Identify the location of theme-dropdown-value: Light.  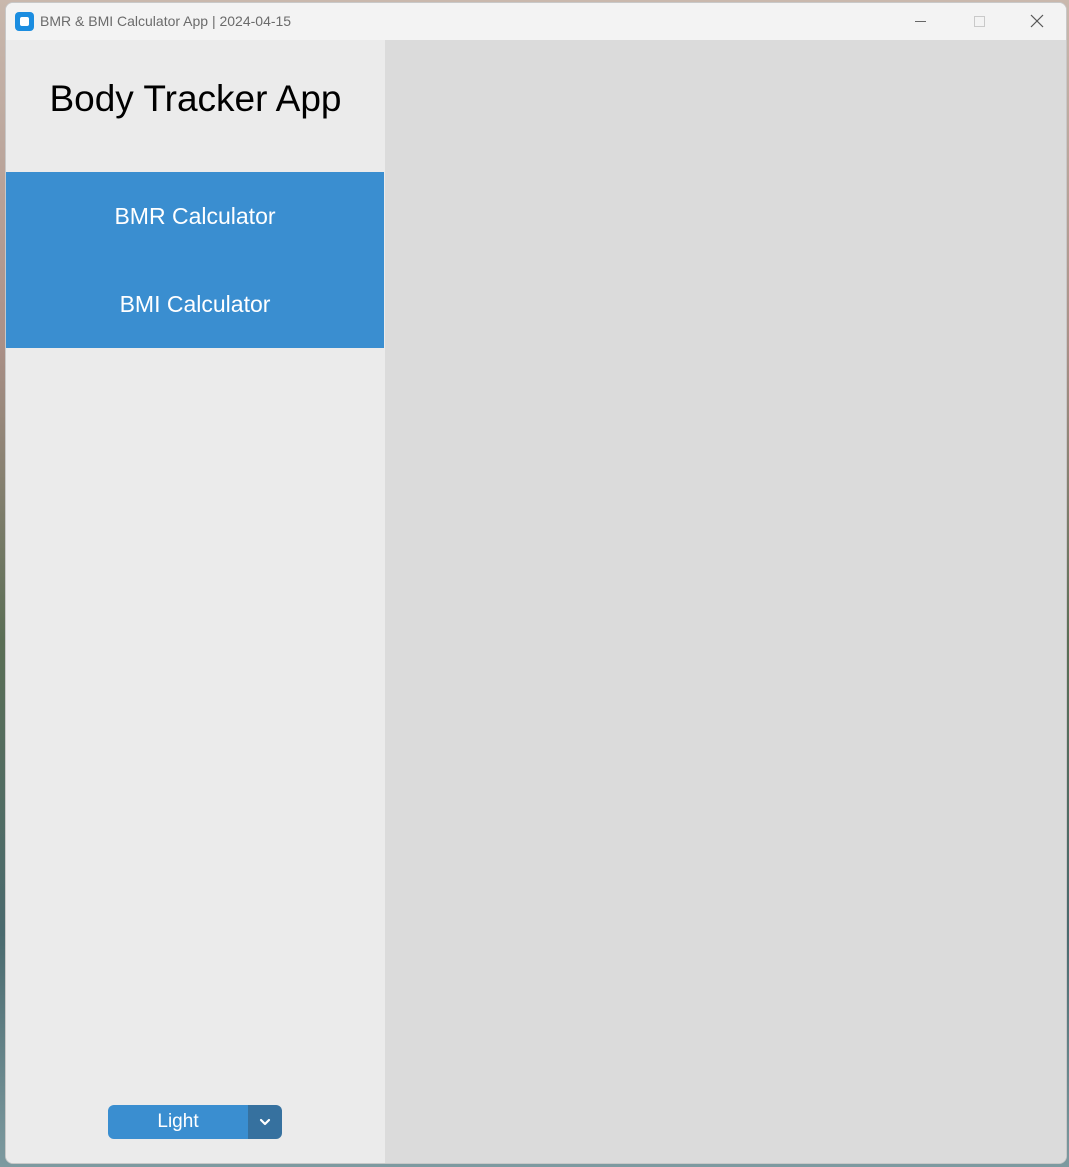
(178, 1122).